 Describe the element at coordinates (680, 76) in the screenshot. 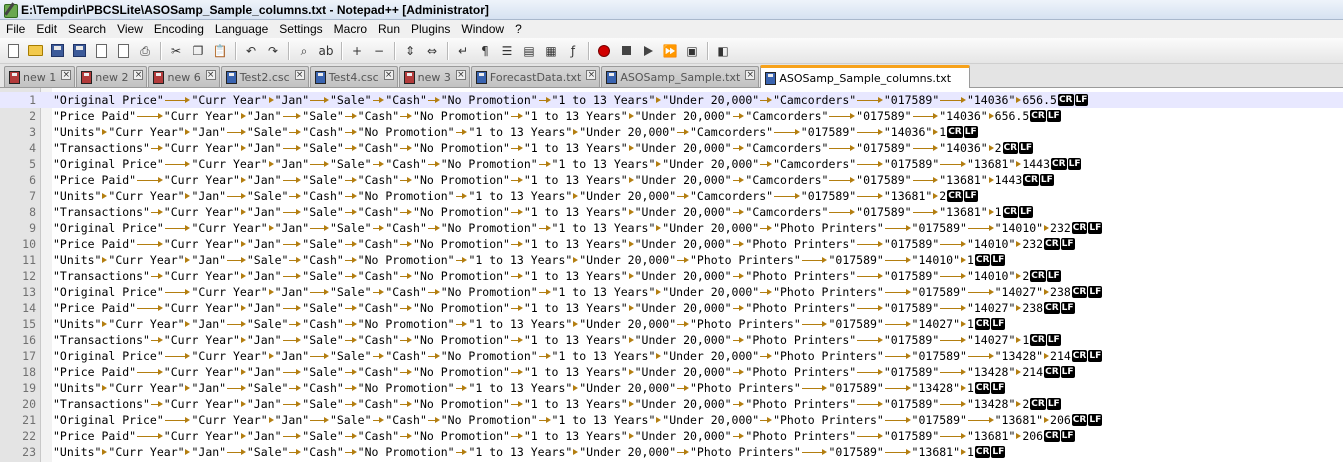

I see `tab-asosamp-sample-txt: ASOSamp_Sample.txt ×` at that location.